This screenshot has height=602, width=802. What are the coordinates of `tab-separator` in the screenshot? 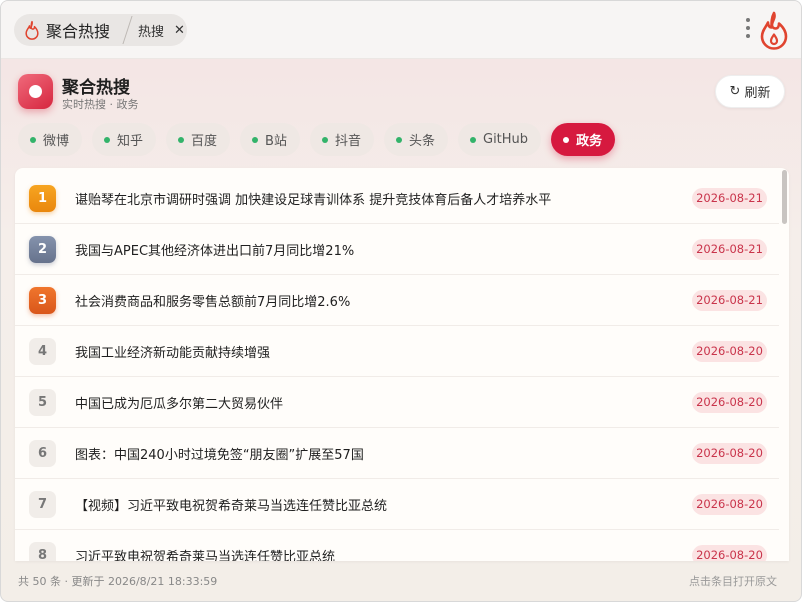 It's located at (129, 30).